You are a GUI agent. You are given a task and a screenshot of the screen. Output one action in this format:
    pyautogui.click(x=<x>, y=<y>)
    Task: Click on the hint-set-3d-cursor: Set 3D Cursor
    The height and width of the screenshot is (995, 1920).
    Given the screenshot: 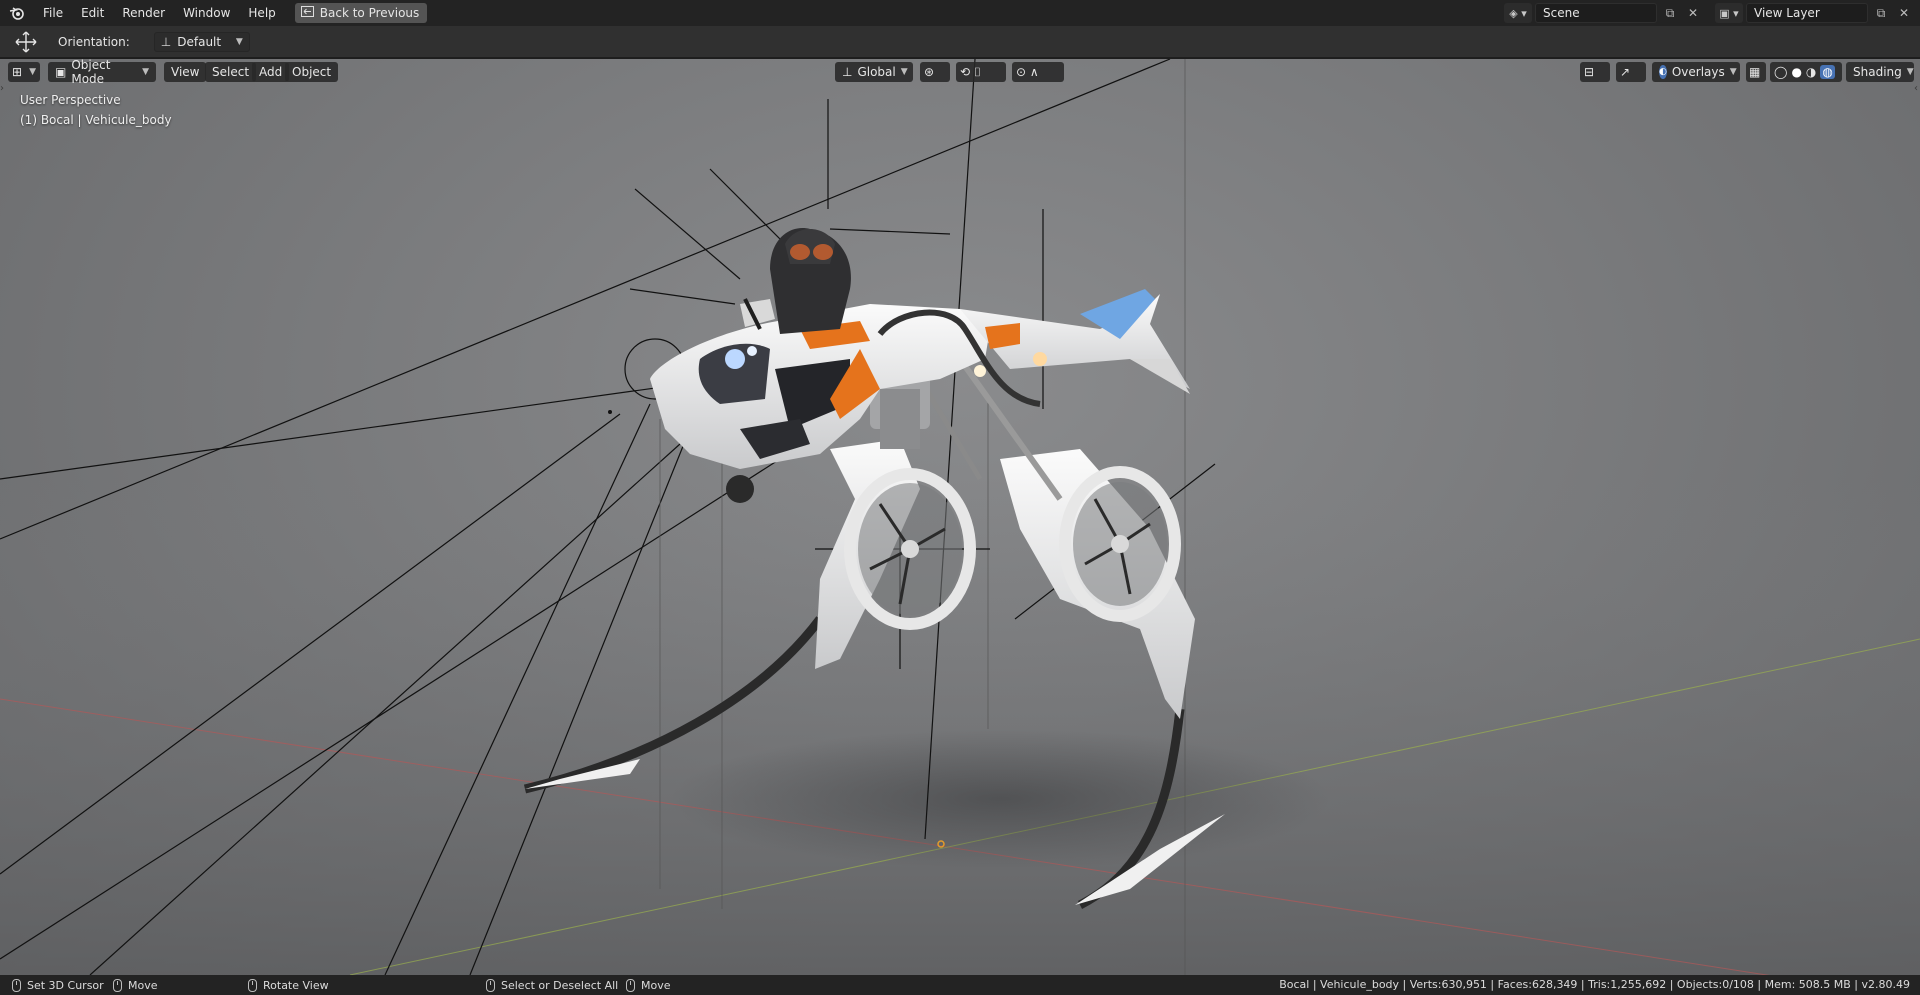 What is the action you would take?
    pyautogui.click(x=58, y=985)
    